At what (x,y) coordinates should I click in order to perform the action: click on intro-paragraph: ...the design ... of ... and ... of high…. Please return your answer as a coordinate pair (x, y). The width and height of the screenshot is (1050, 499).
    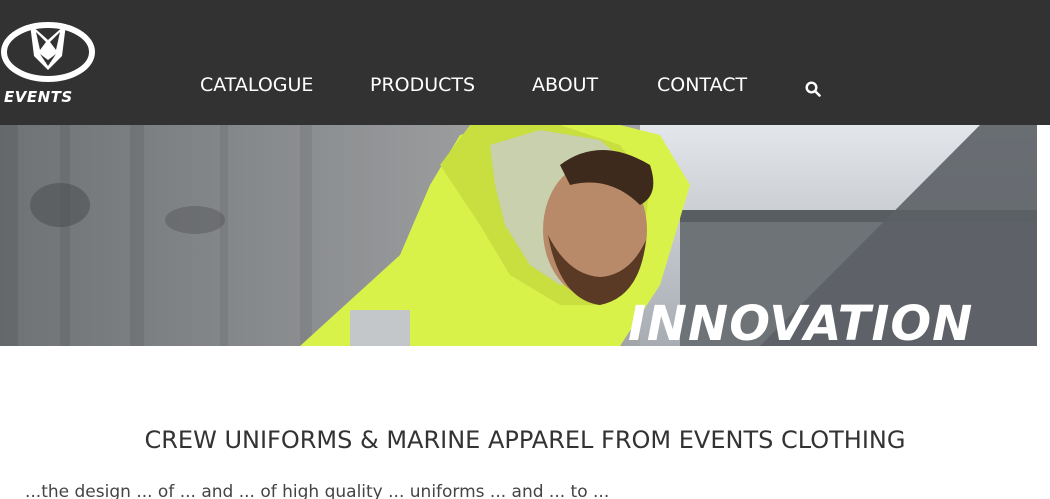
    Looking at the image, I should click on (317, 490).